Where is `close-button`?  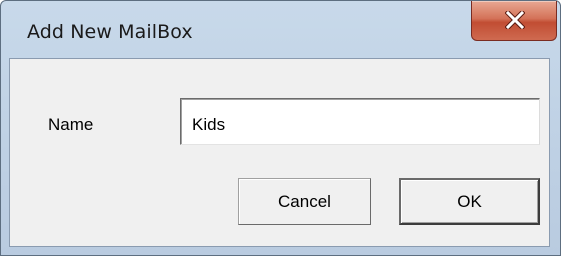
close-button is located at coordinates (514, 21).